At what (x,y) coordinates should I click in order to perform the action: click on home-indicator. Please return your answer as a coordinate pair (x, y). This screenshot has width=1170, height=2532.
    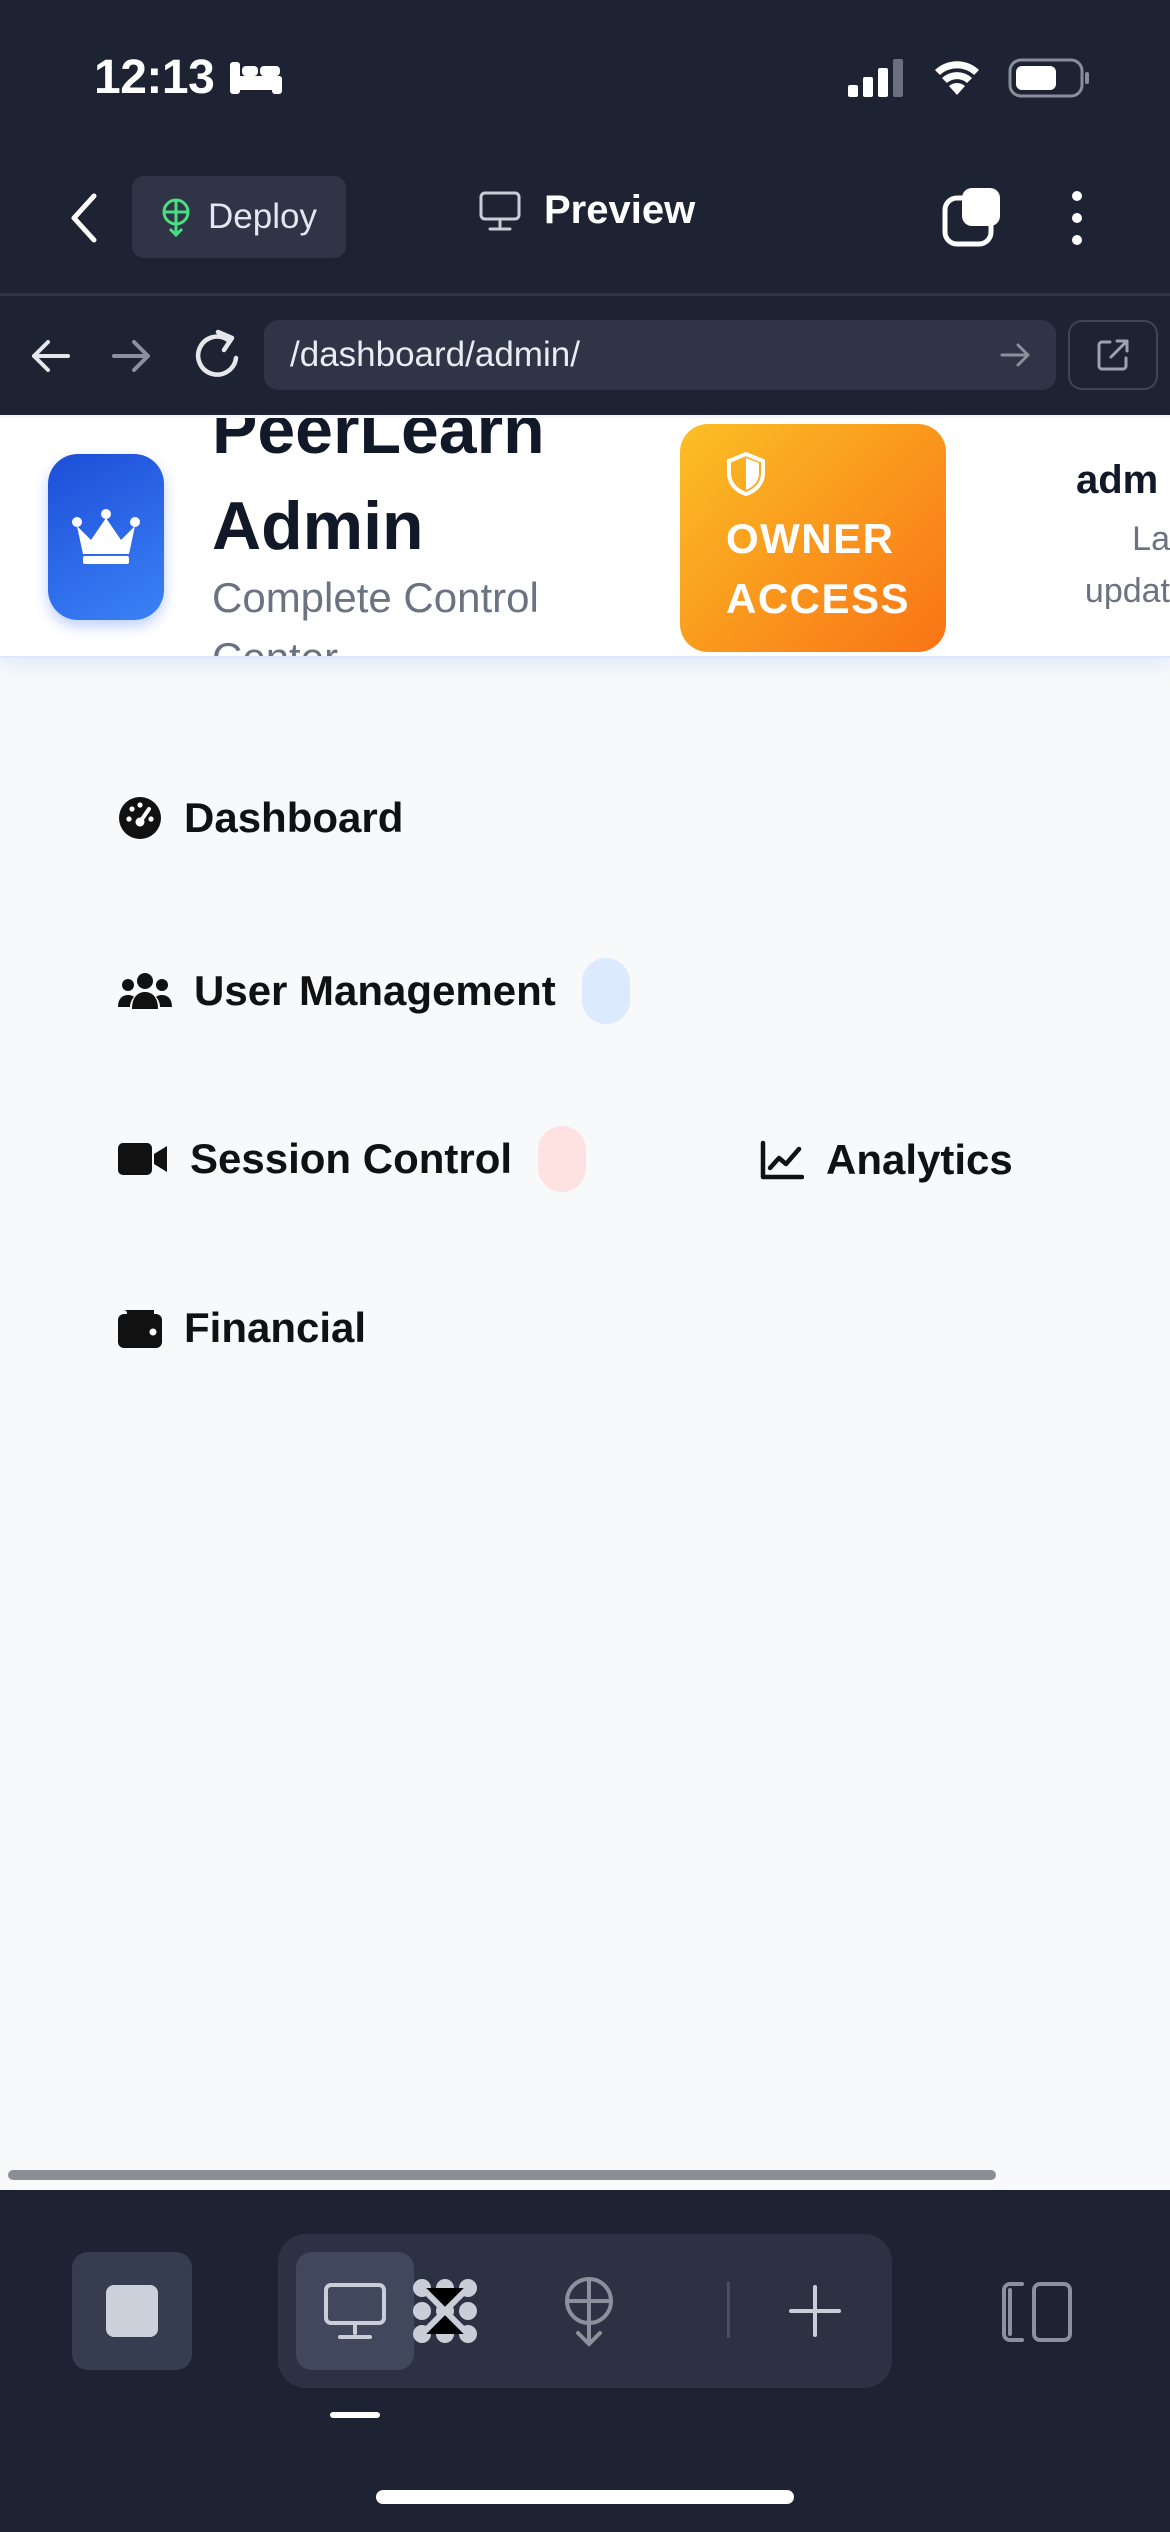
    Looking at the image, I should click on (585, 2497).